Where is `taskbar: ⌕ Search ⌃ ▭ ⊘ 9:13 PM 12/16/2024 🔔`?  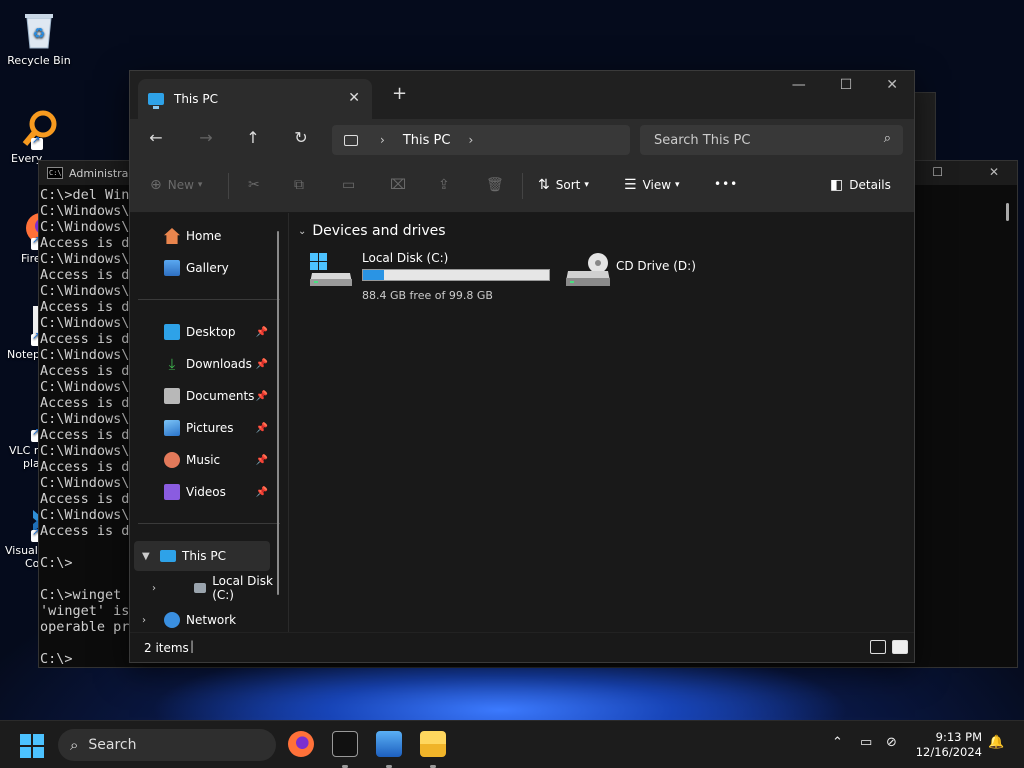 taskbar: ⌕ Search ⌃ ▭ ⊘ 9:13 PM 12/16/2024 🔔 is located at coordinates (512, 744).